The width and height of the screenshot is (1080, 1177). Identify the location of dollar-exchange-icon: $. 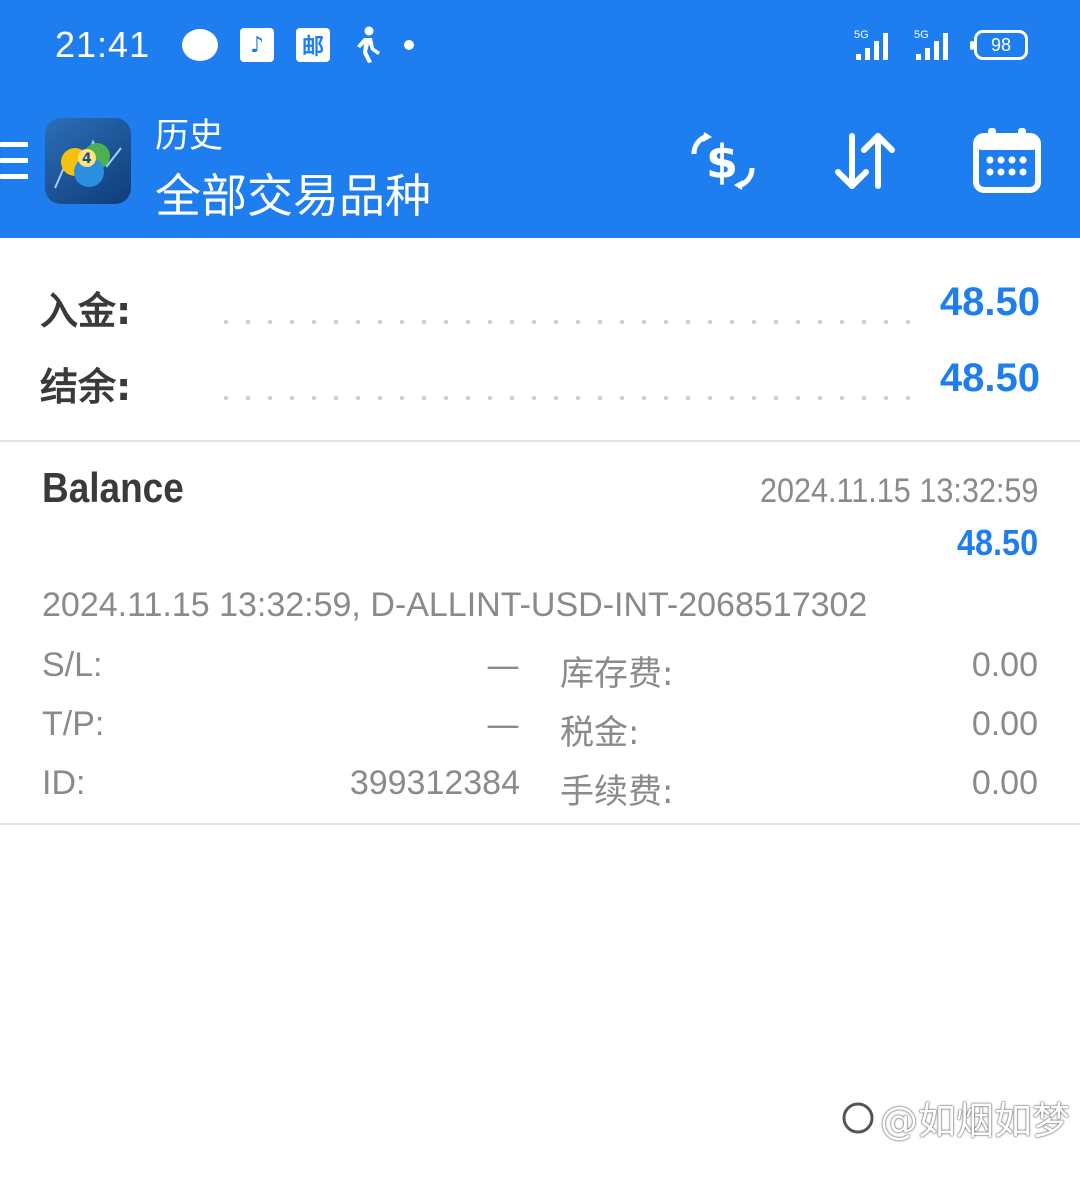
(723, 161).